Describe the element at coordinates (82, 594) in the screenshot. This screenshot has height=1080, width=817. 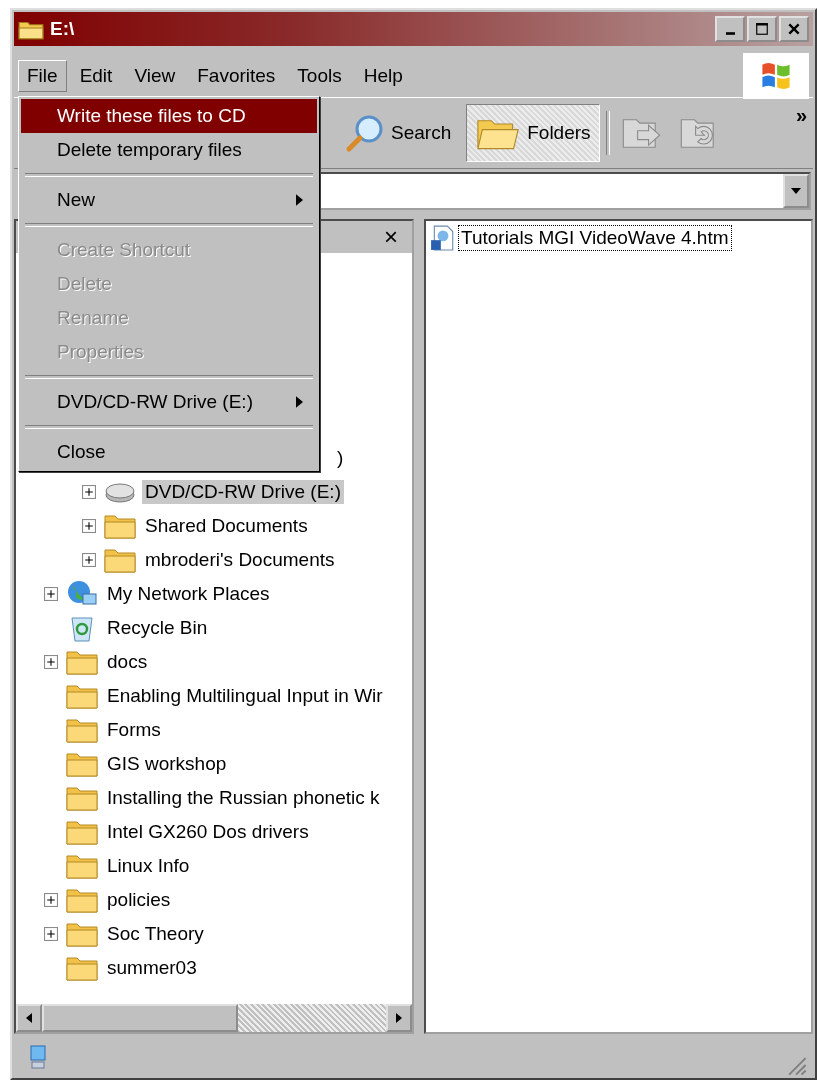
I see `network-globe-icon` at that location.